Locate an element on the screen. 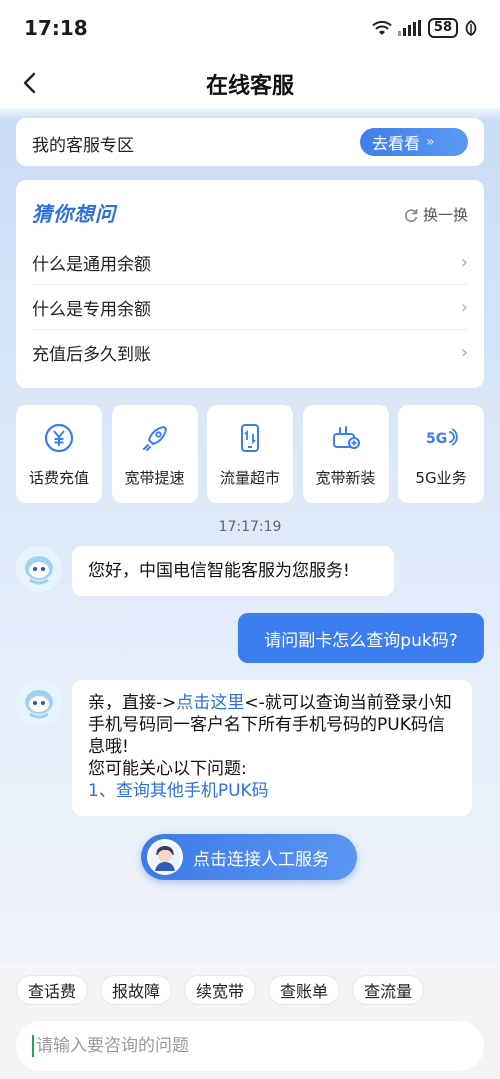  quick-tag-check-data: 查流量 is located at coordinates (388, 990).